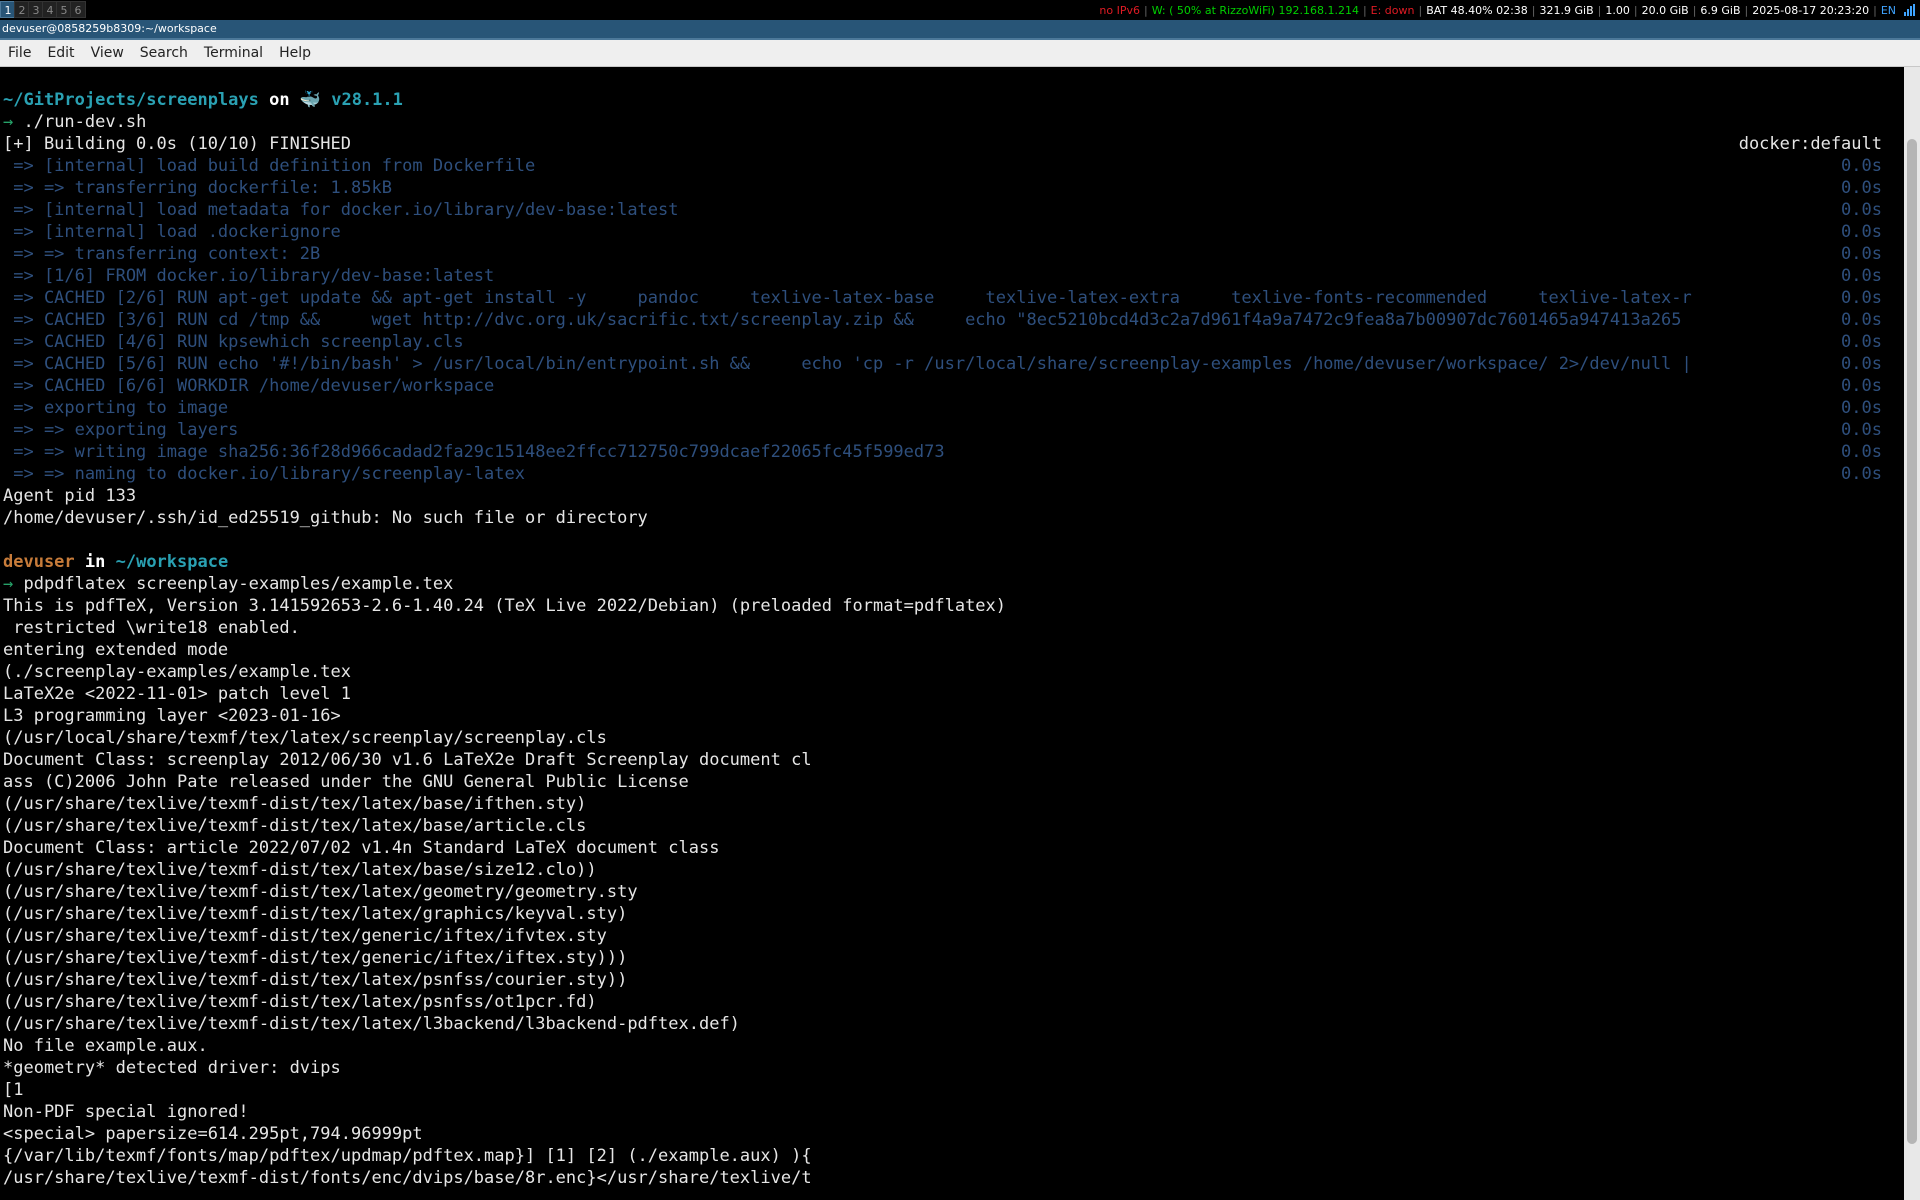 The image size is (1920, 1200). Describe the element at coordinates (177, 672) in the screenshot. I see `output-line: (./screenplay-examples/example.tex` at that location.